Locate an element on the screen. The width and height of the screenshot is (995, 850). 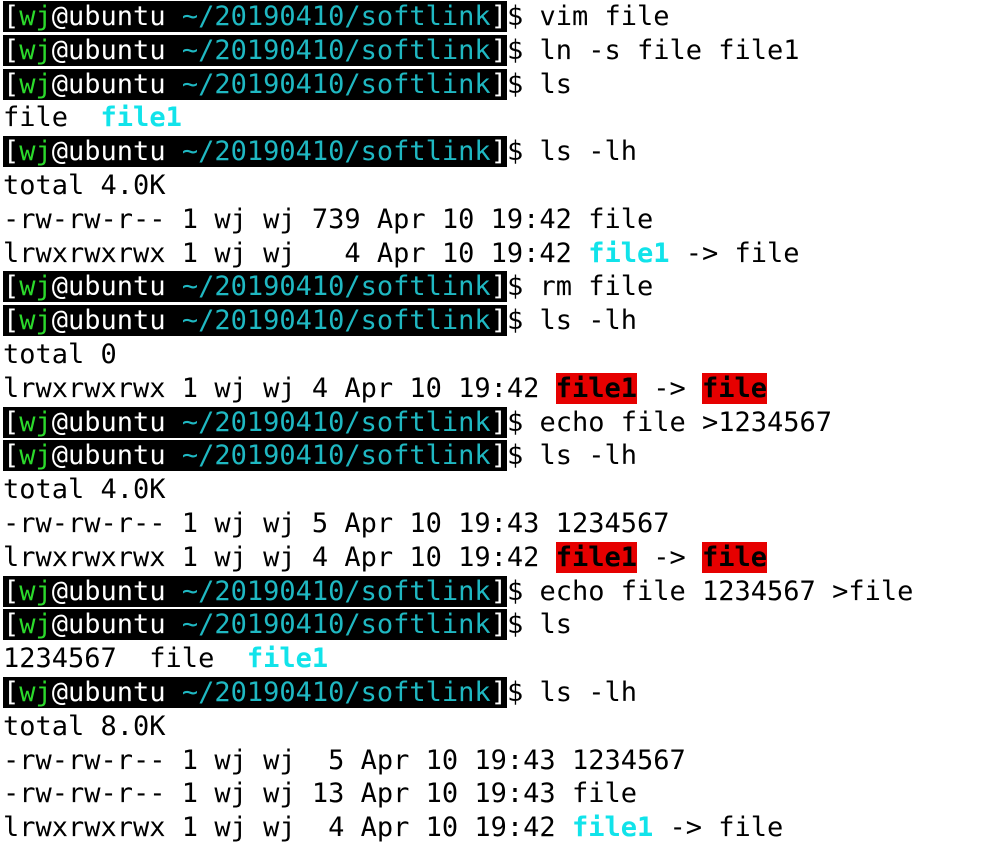
output-text: -rw-rw-r-- 1 wj wj 13 Apr 10 19:43 file is located at coordinates (320, 794).